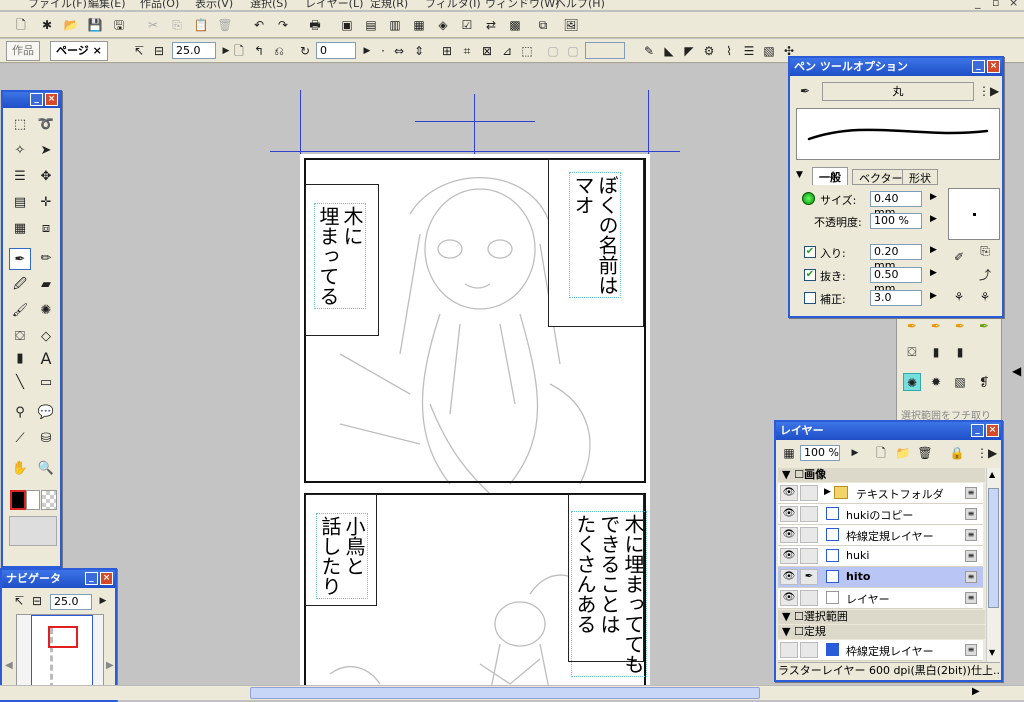 Image resolution: width=1024 pixels, height=702 pixels. I want to click on tabs-collapse-icon: ▼, so click(799, 175).